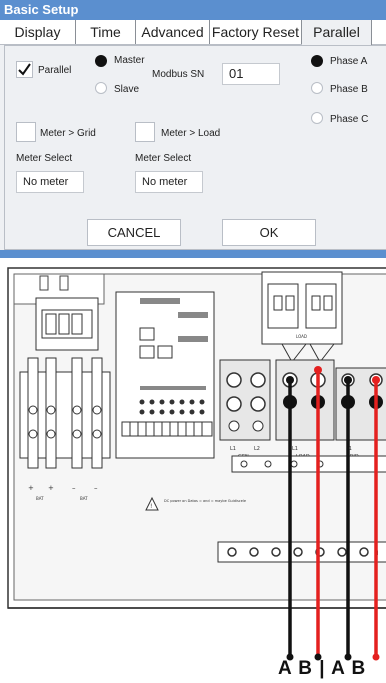  Describe the element at coordinates (308, 464) in the screenshot. I see `screw-rail` at that location.